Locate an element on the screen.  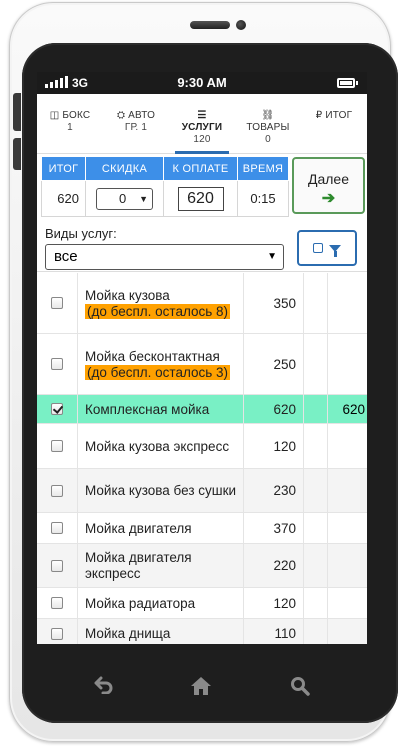
list-item: Мойка днища 110 is located at coordinates (202, 631).